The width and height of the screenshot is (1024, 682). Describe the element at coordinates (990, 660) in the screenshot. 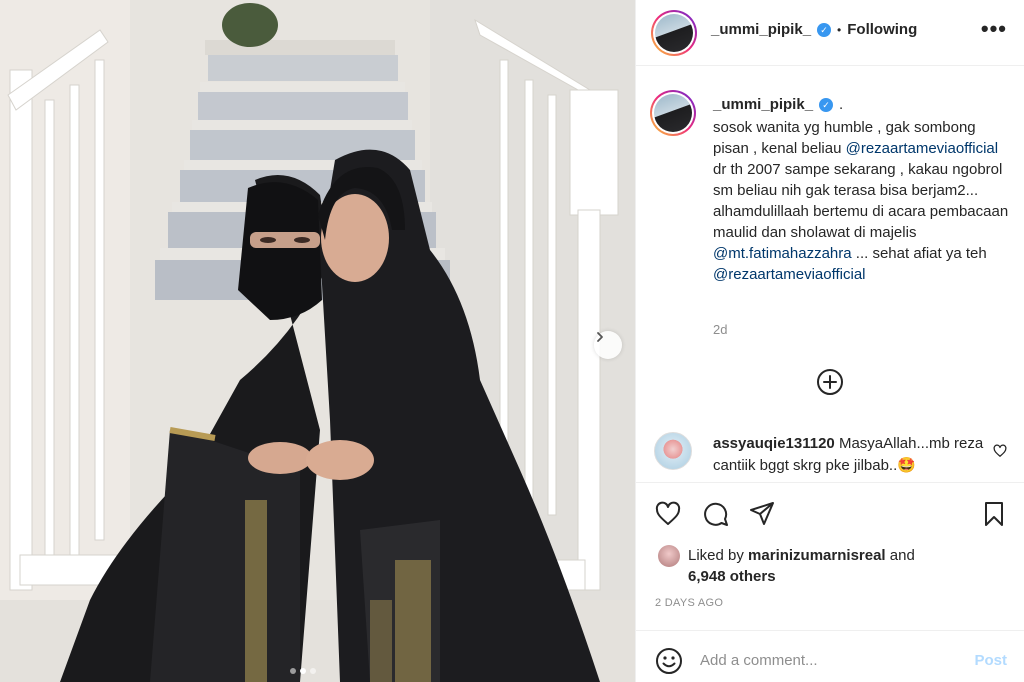

I see `post-comment-button: Post` at that location.